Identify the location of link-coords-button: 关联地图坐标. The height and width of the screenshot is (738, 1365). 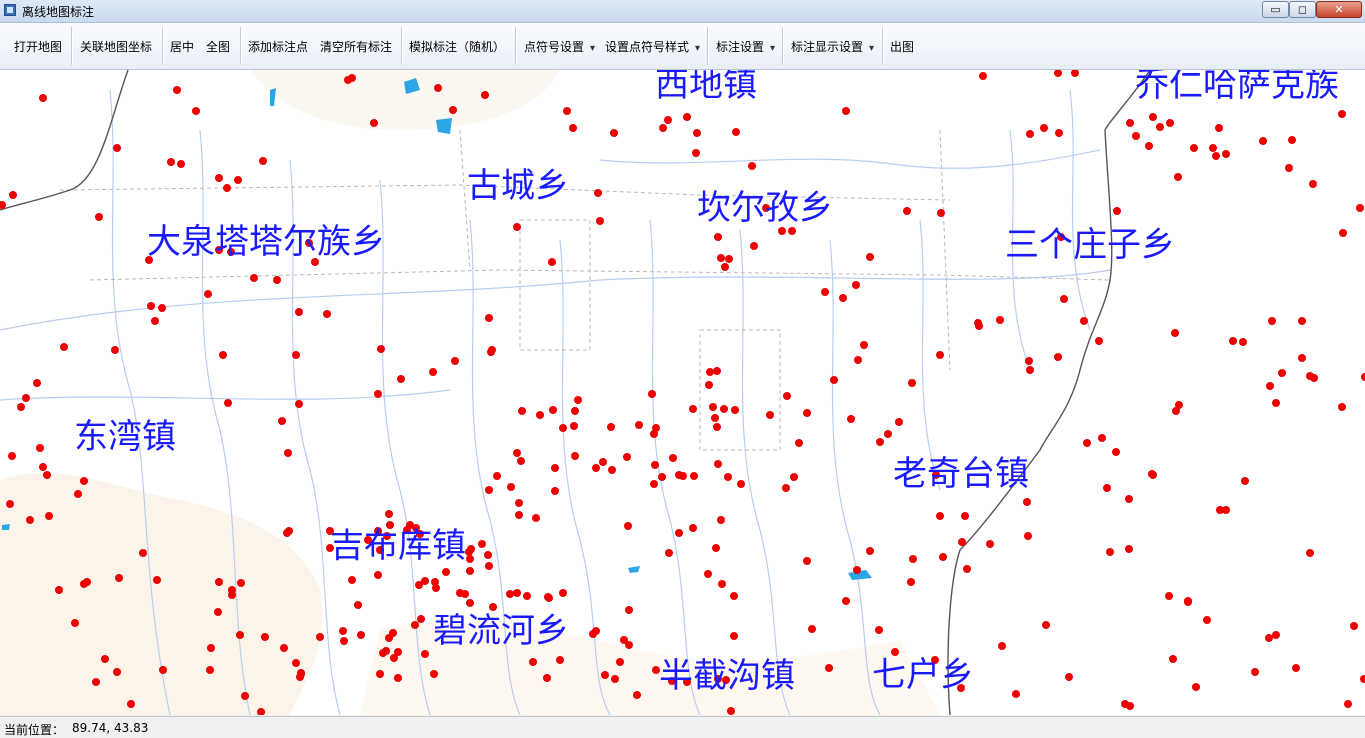
(116, 46).